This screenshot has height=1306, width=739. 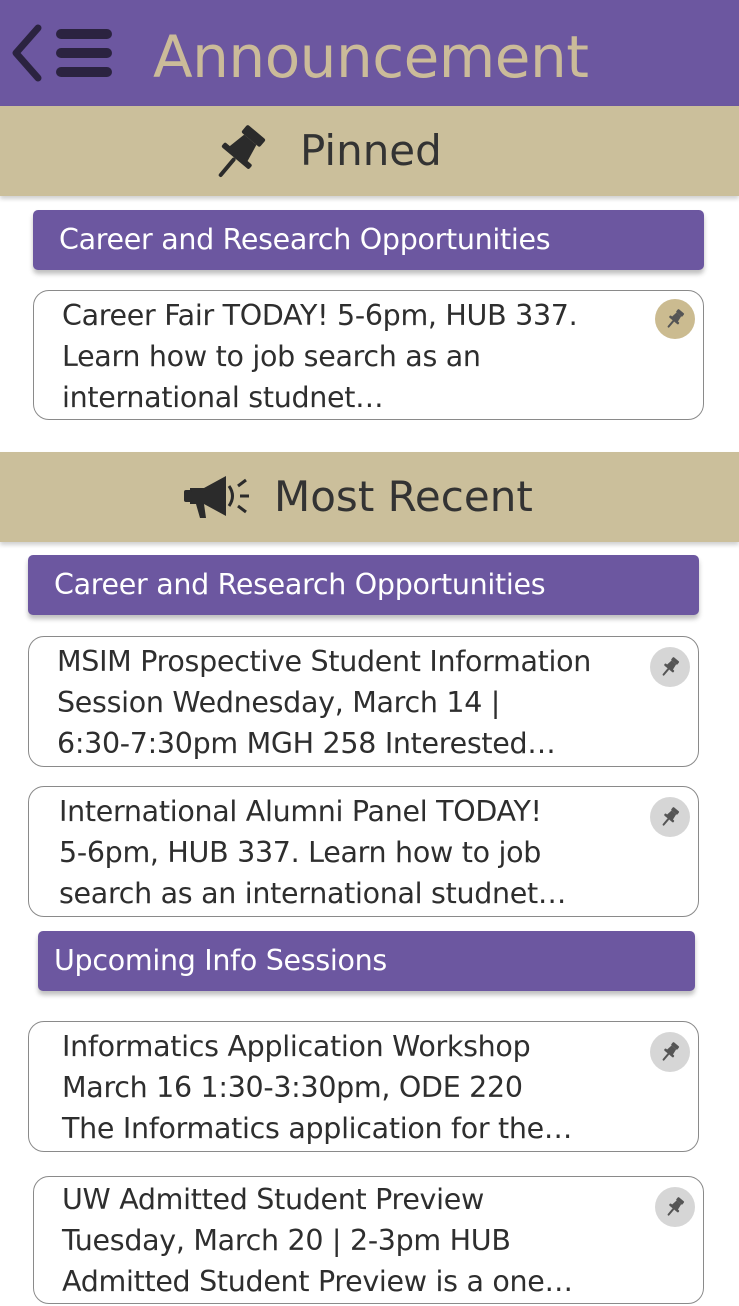 What do you see at coordinates (371, 57) in the screenshot?
I see `page-title: Announcement` at bounding box center [371, 57].